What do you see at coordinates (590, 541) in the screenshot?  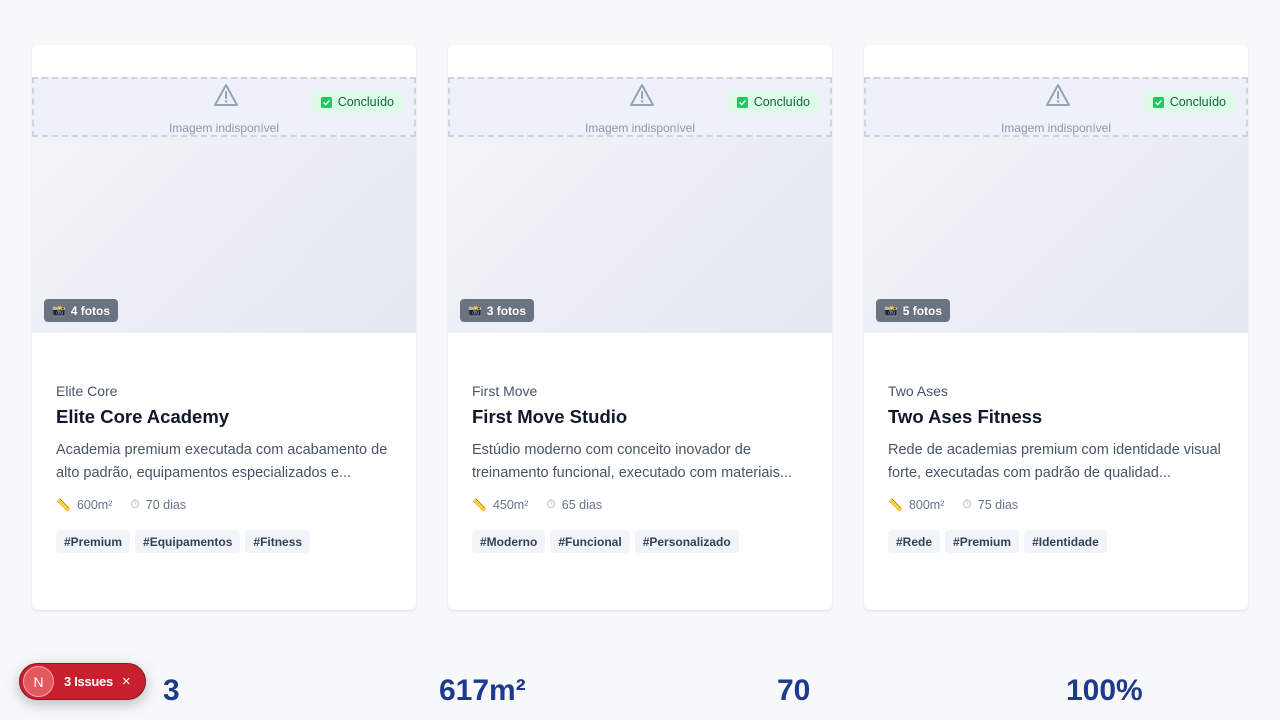 I see `tag: #Funcional` at bounding box center [590, 541].